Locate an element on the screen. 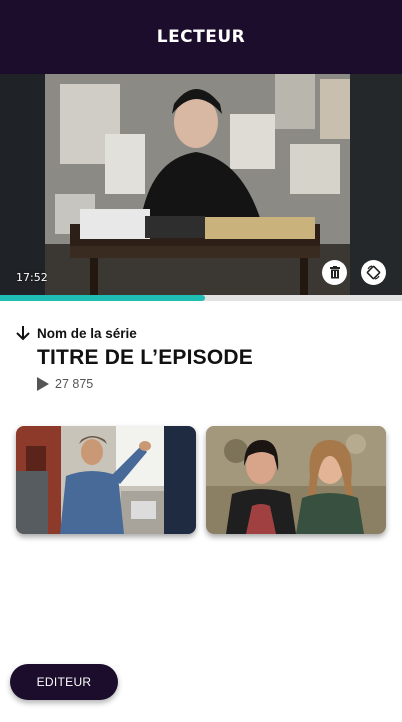  arrow-down-icon is located at coordinates (23, 333).